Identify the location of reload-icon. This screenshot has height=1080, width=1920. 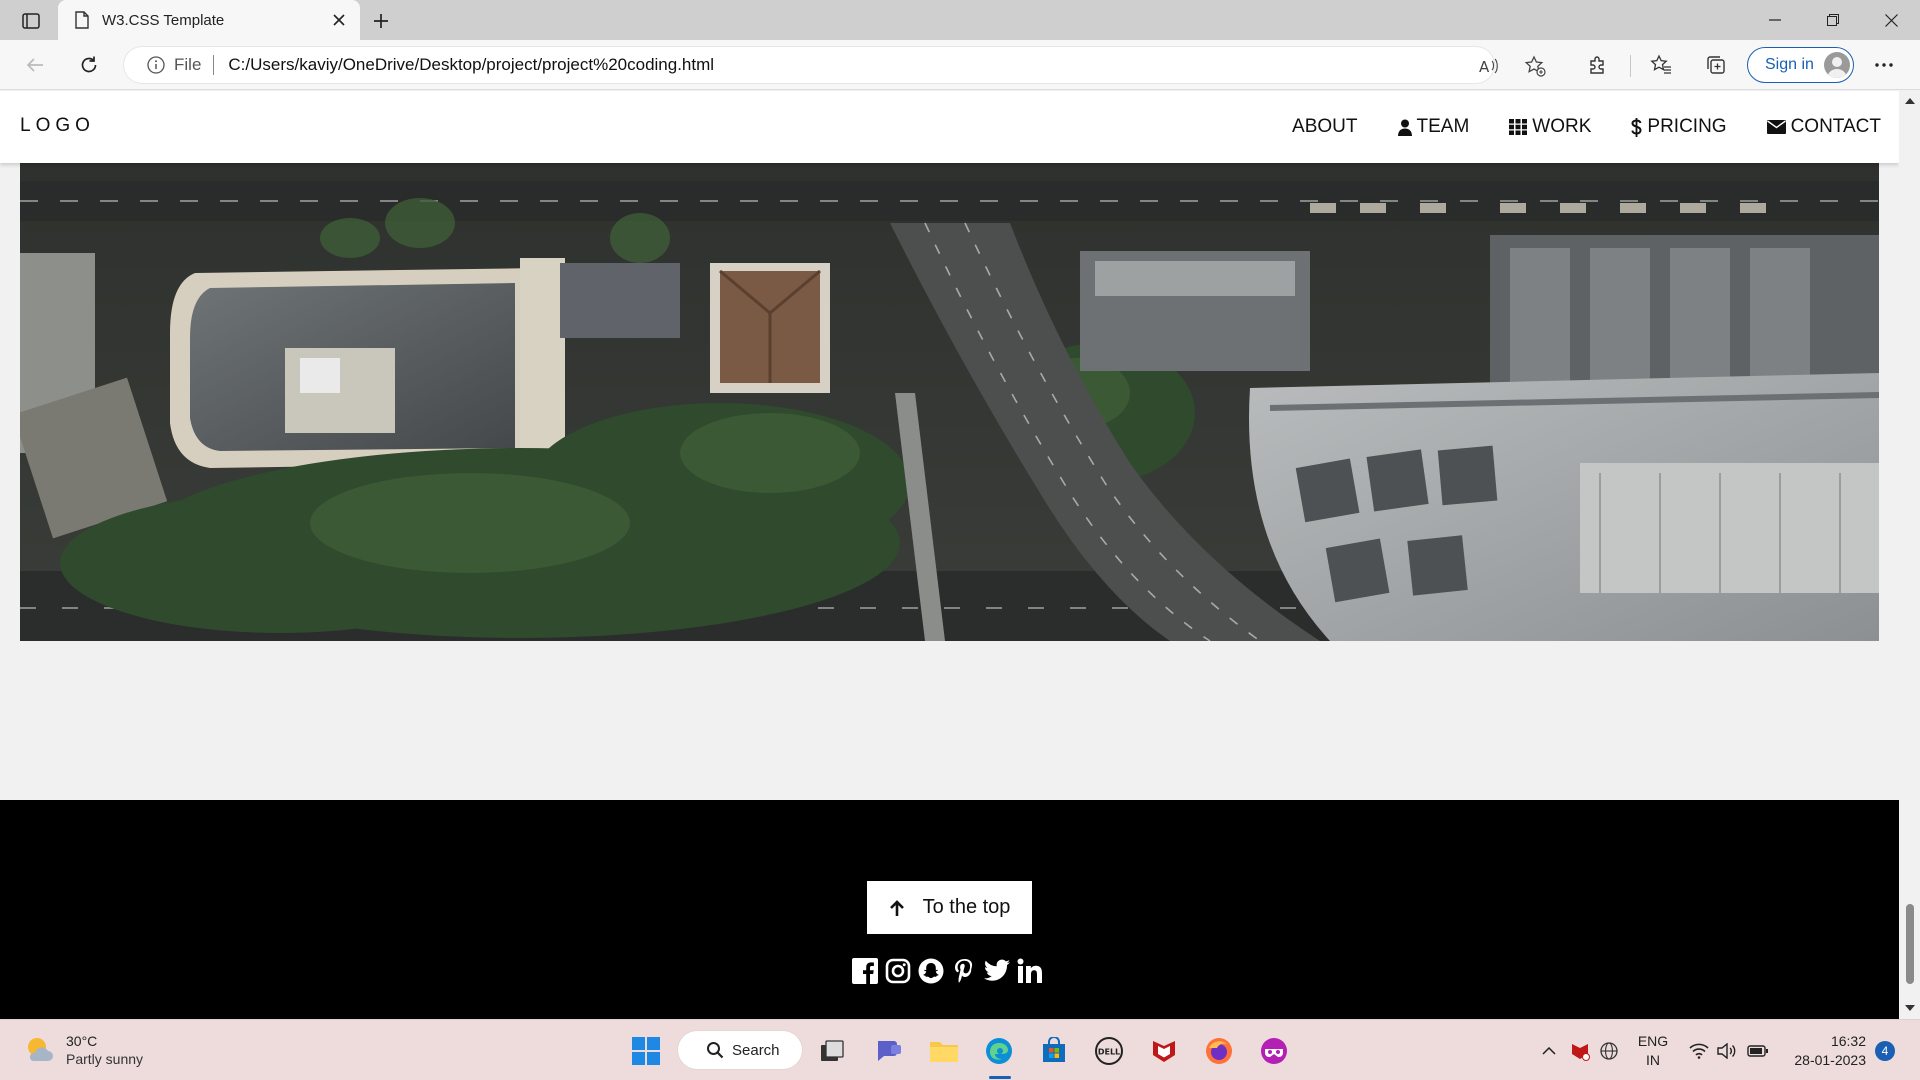
(89, 64).